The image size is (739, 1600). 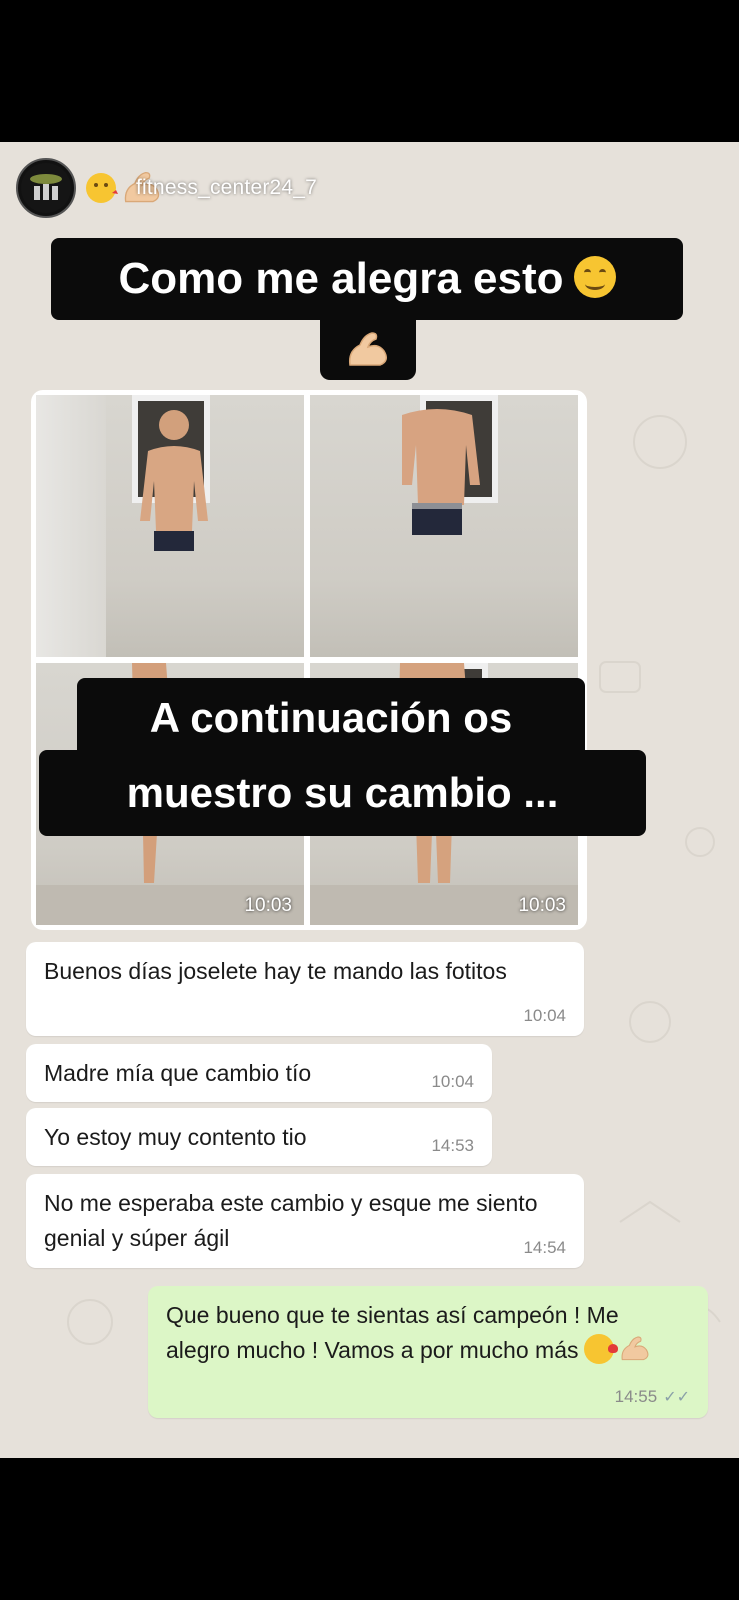 I want to click on caption-top: Como me alegra esto, so click(x=367, y=279).